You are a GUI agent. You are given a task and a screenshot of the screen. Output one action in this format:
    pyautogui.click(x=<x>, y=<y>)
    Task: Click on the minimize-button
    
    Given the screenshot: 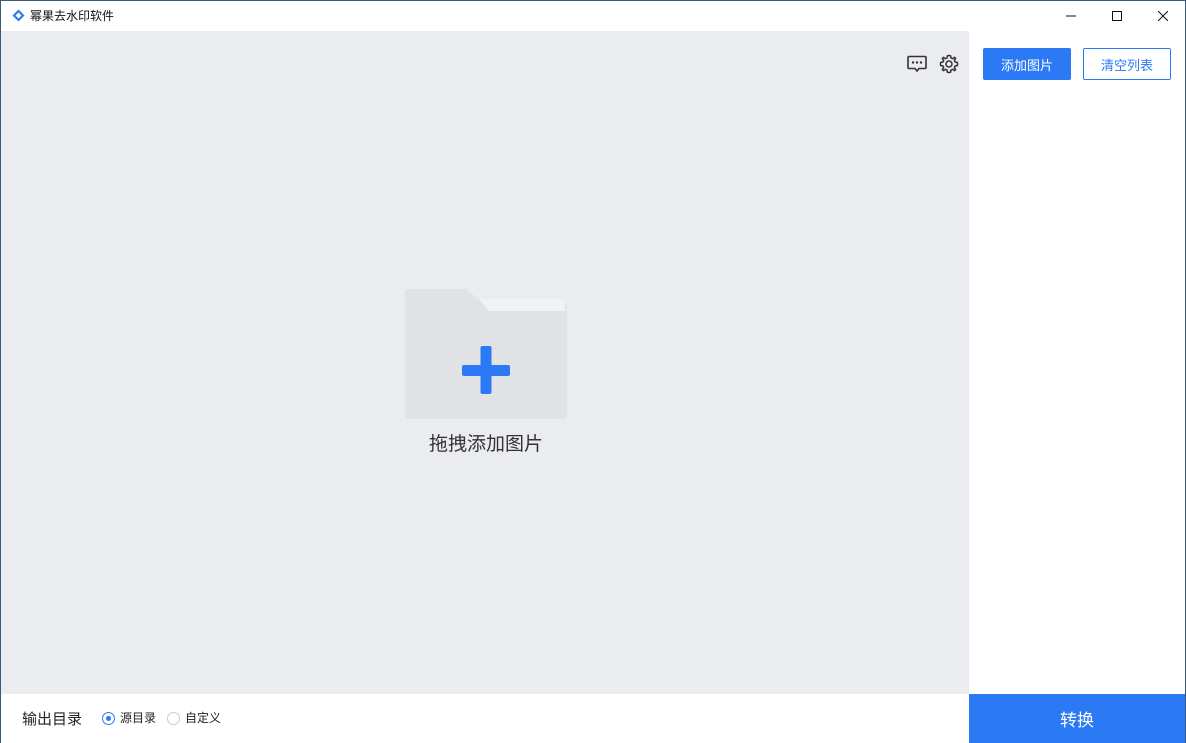 What is the action you would take?
    pyautogui.click(x=1071, y=16)
    